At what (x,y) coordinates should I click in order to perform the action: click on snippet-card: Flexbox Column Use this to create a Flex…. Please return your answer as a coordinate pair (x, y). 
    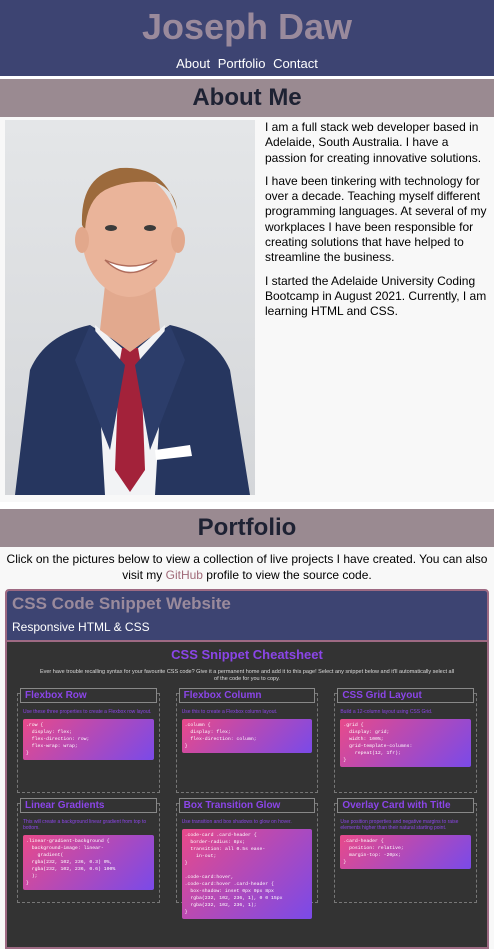
    Looking at the image, I should click on (247, 740).